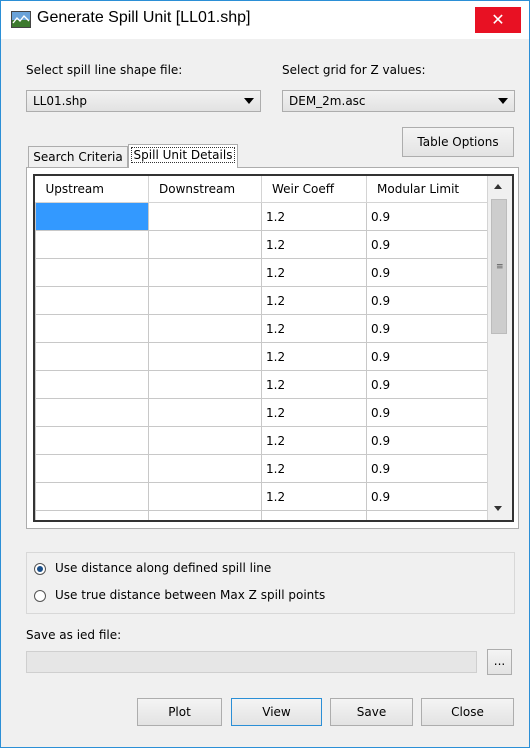 The image size is (530, 748). Describe the element at coordinates (251, 662) in the screenshot. I see `save-ied-path-field` at that location.